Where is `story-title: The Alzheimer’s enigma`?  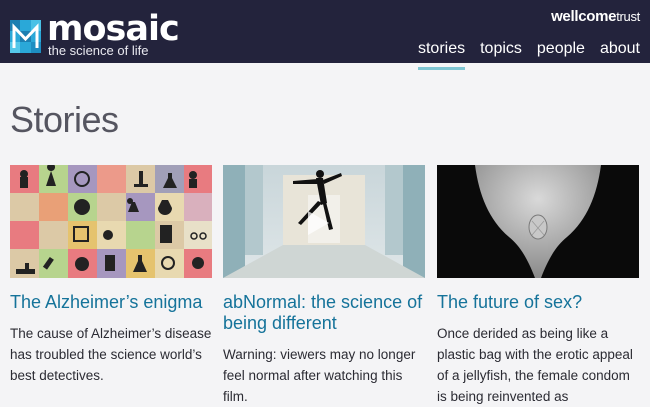 story-title: The Alzheimer’s enigma is located at coordinates (111, 302).